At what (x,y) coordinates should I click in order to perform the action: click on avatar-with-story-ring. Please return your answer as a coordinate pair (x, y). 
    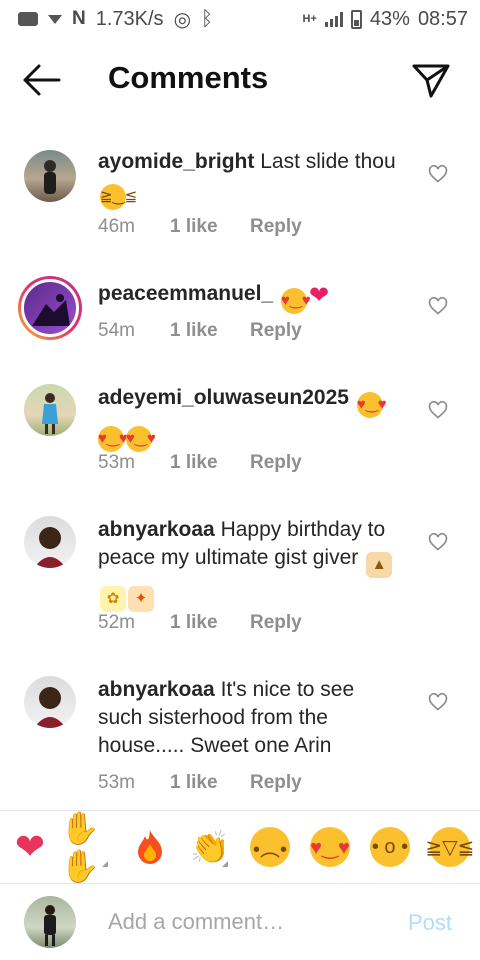
    Looking at the image, I should click on (50, 308).